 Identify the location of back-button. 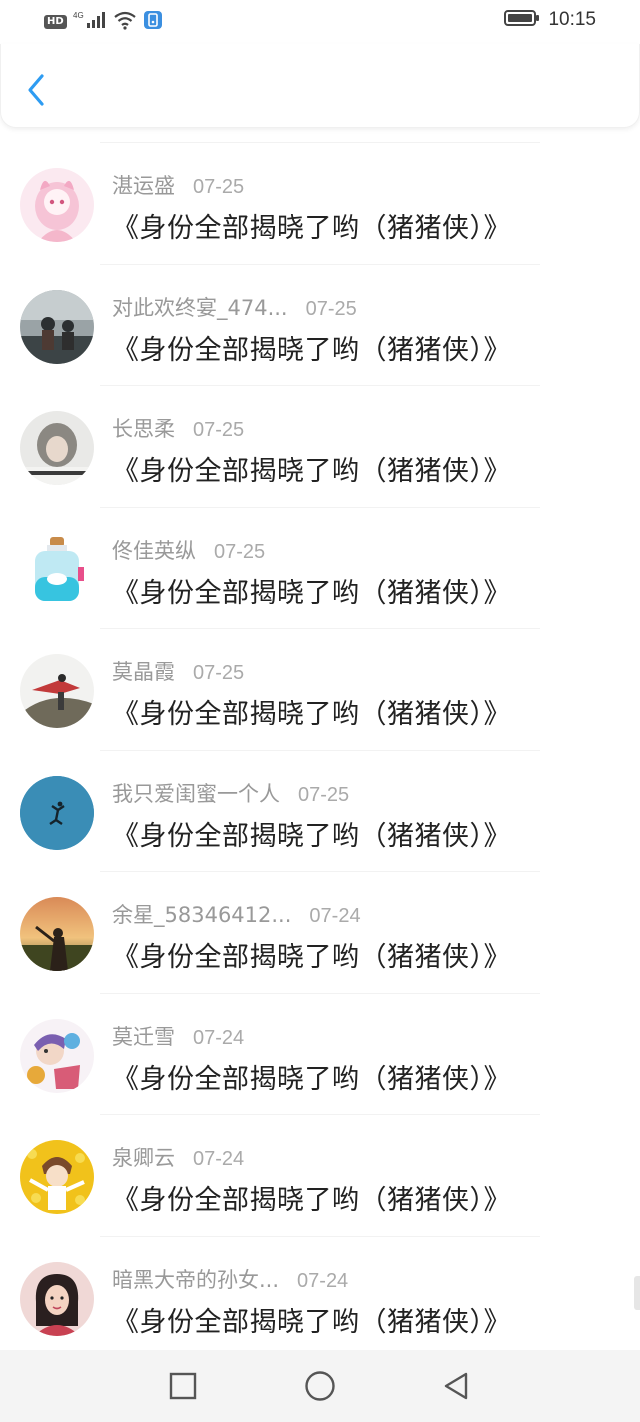
(36, 90).